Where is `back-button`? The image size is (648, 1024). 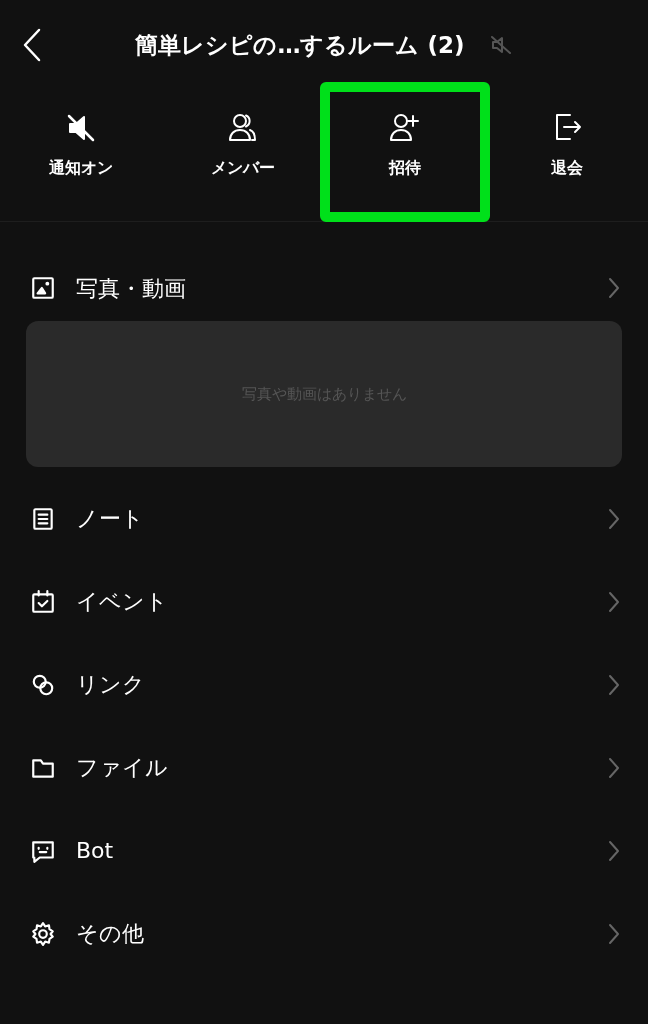 back-button is located at coordinates (32, 45).